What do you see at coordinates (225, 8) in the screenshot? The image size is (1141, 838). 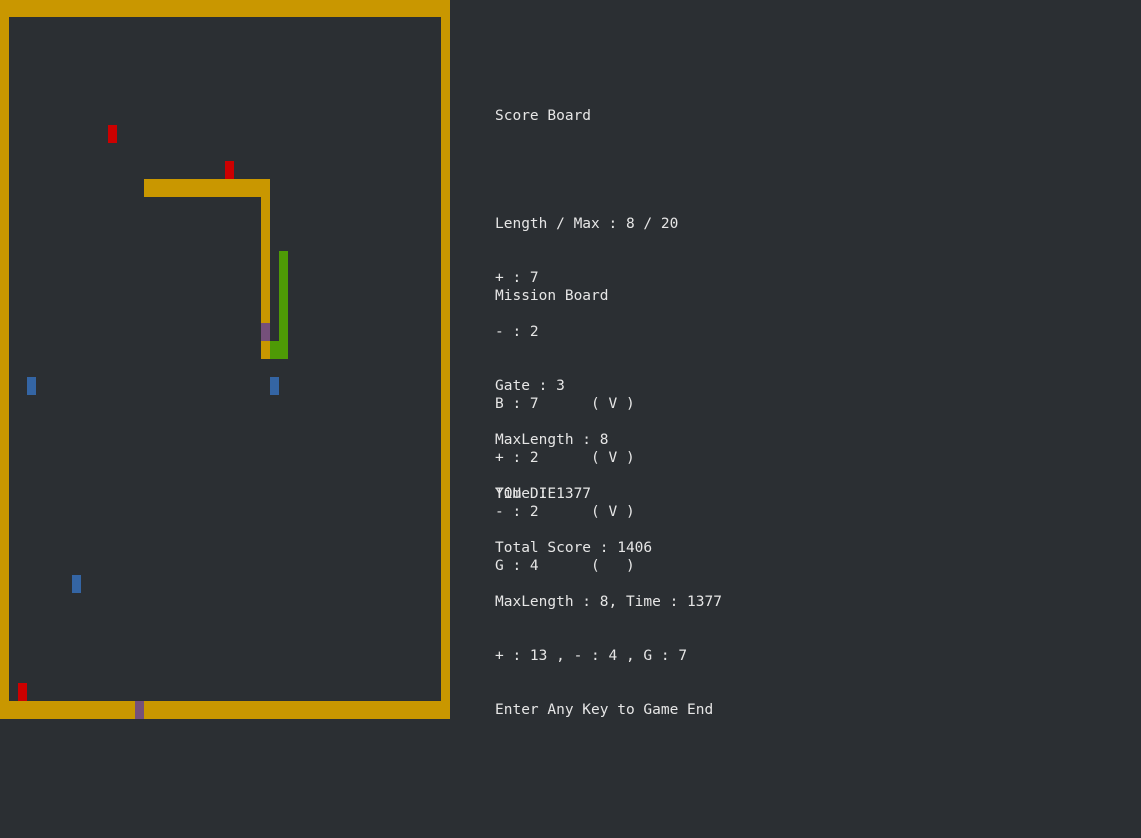 I see `wall-top` at bounding box center [225, 8].